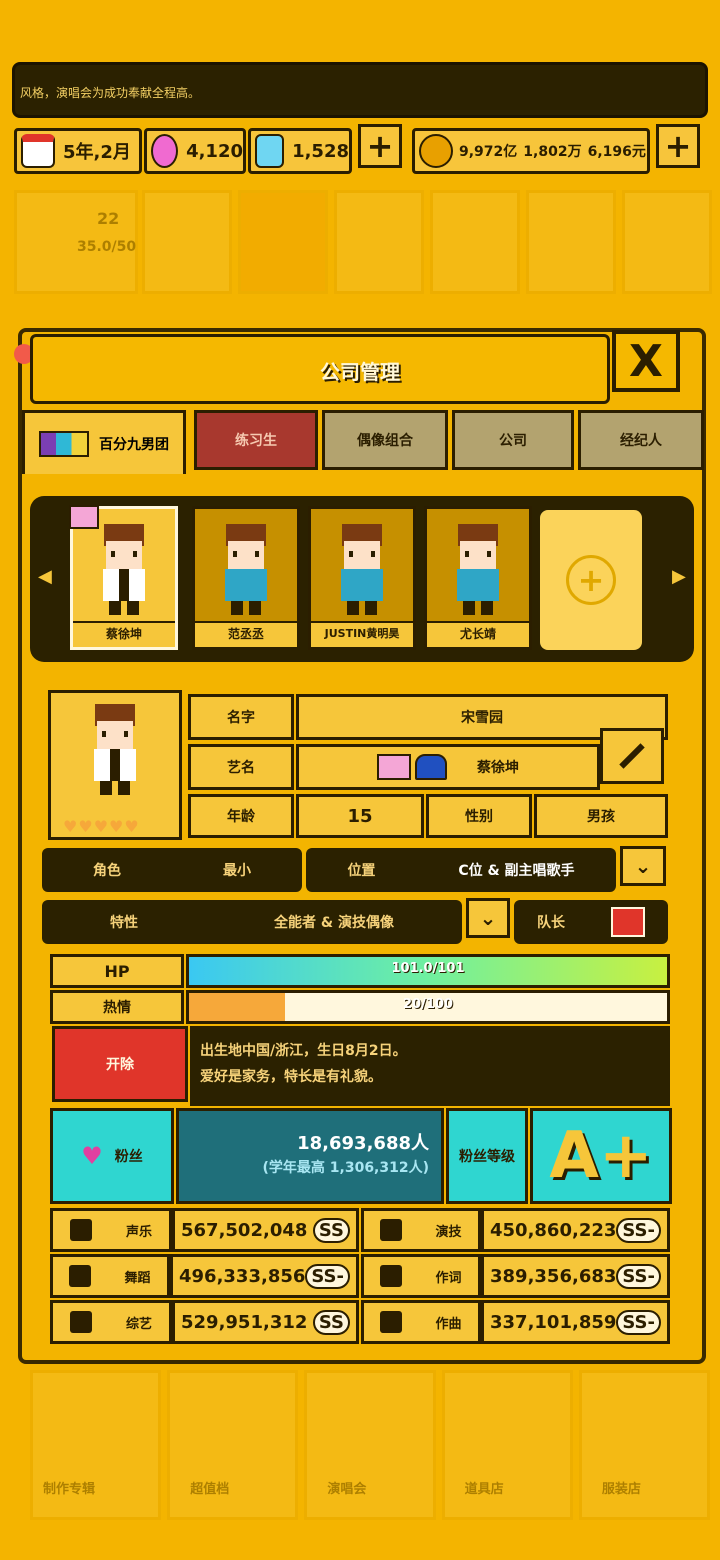  I want to click on add-circle-icon: +, so click(591, 580).